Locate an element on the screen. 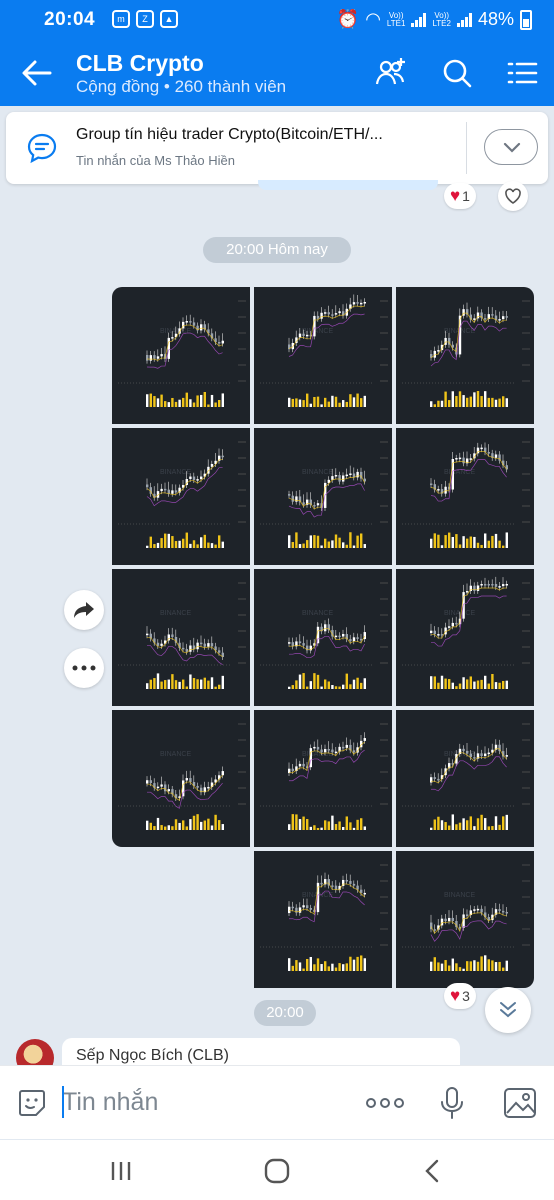  previous-message-bubble is located at coordinates (348, 185).